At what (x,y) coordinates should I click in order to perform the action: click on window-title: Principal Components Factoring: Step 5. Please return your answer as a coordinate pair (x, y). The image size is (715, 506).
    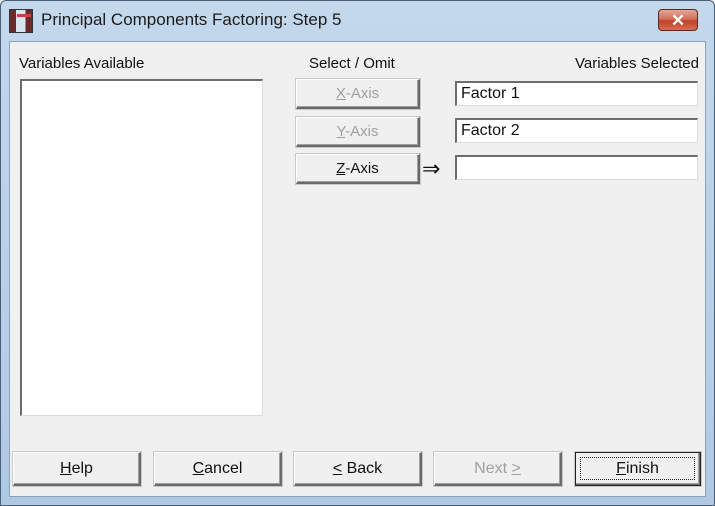
    Looking at the image, I should click on (191, 19).